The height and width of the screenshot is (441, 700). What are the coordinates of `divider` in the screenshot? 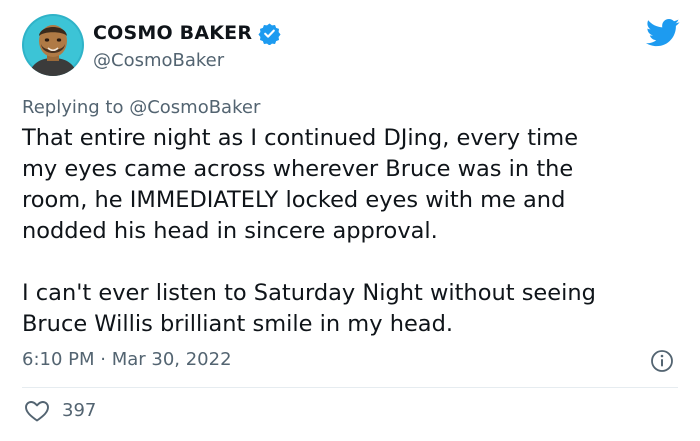 It's located at (350, 387).